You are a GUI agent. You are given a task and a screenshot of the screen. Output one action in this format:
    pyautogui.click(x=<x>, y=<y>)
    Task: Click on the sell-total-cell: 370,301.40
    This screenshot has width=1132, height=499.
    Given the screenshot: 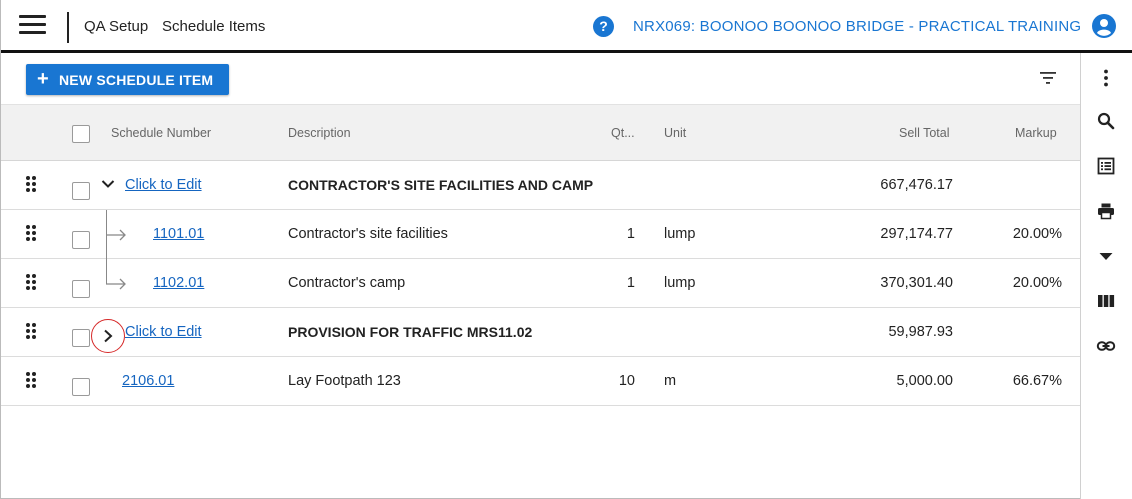 What is the action you would take?
    pyautogui.click(x=916, y=283)
    